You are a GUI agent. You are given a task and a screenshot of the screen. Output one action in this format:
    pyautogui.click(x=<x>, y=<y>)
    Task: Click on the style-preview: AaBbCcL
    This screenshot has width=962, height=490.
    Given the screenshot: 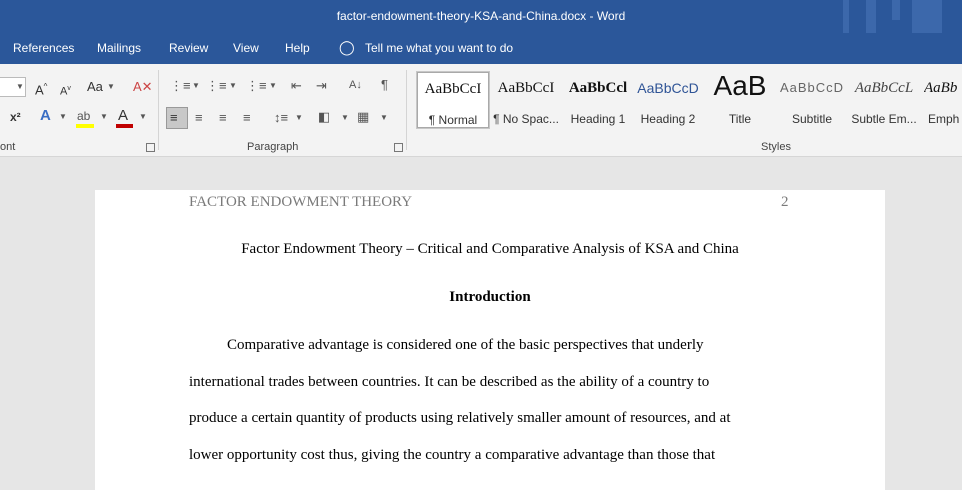 What is the action you would take?
    pyautogui.click(x=884, y=88)
    